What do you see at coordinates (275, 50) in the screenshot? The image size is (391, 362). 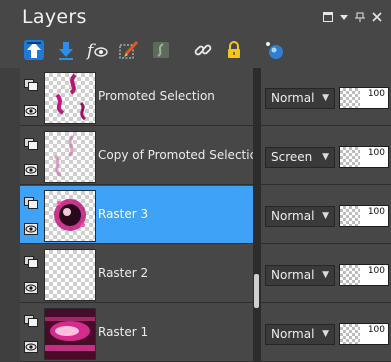 I see `view-layer-icon` at bounding box center [275, 50].